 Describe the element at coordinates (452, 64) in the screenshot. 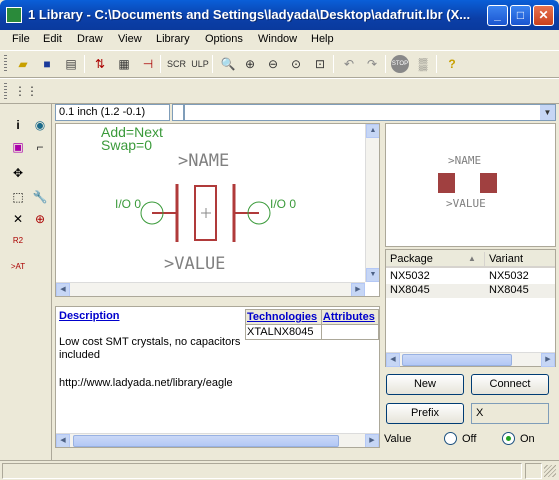

I see `help-icon: ?` at that location.